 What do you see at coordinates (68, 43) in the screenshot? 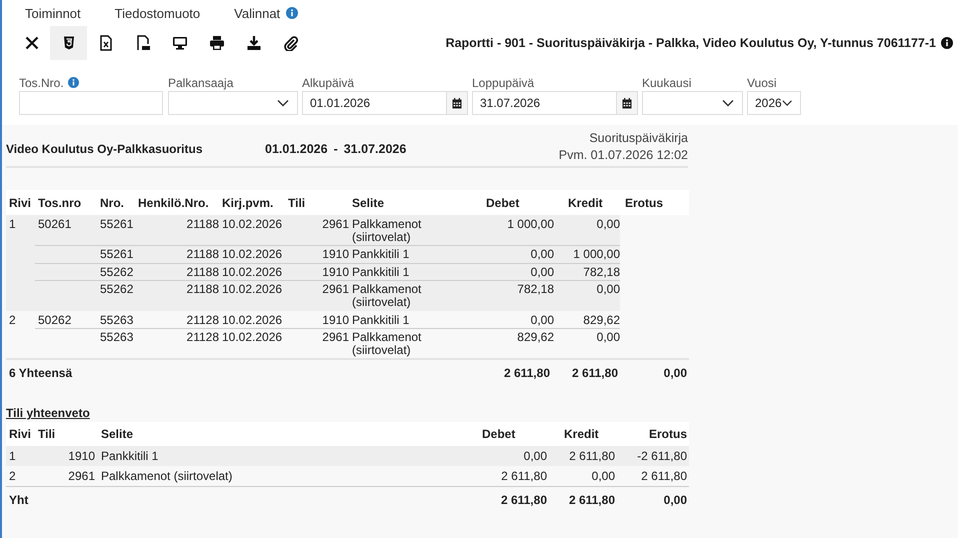
I see `html-button` at bounding box center [68, 43].